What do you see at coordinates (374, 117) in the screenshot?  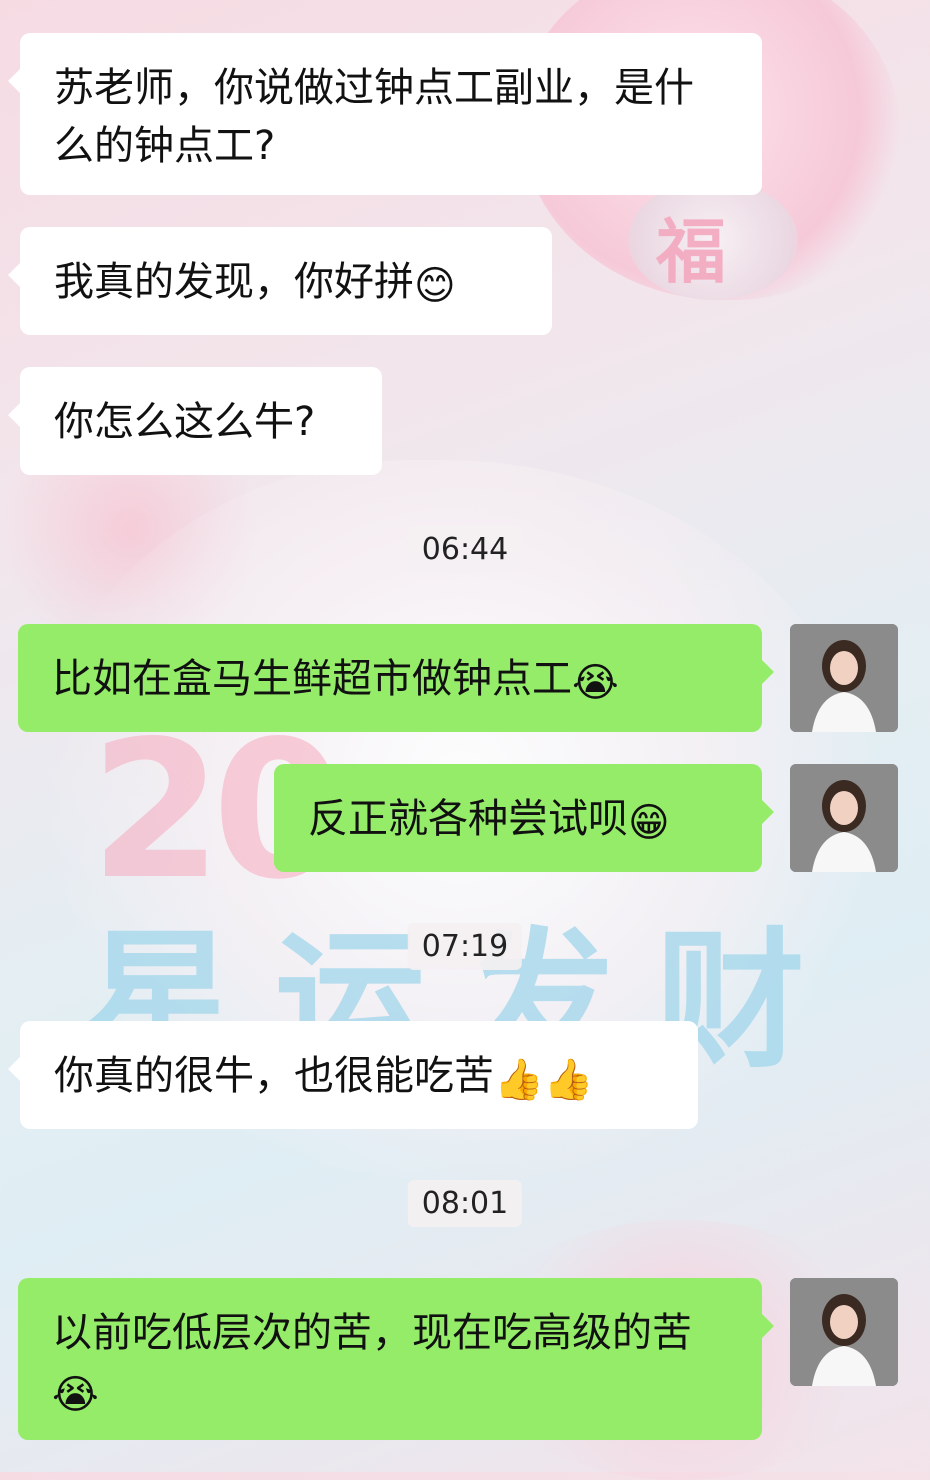 I see `message-text: 苏老师，你说做过钟点工副业，是什么的钟点工?` at bounding box center [374, 117].